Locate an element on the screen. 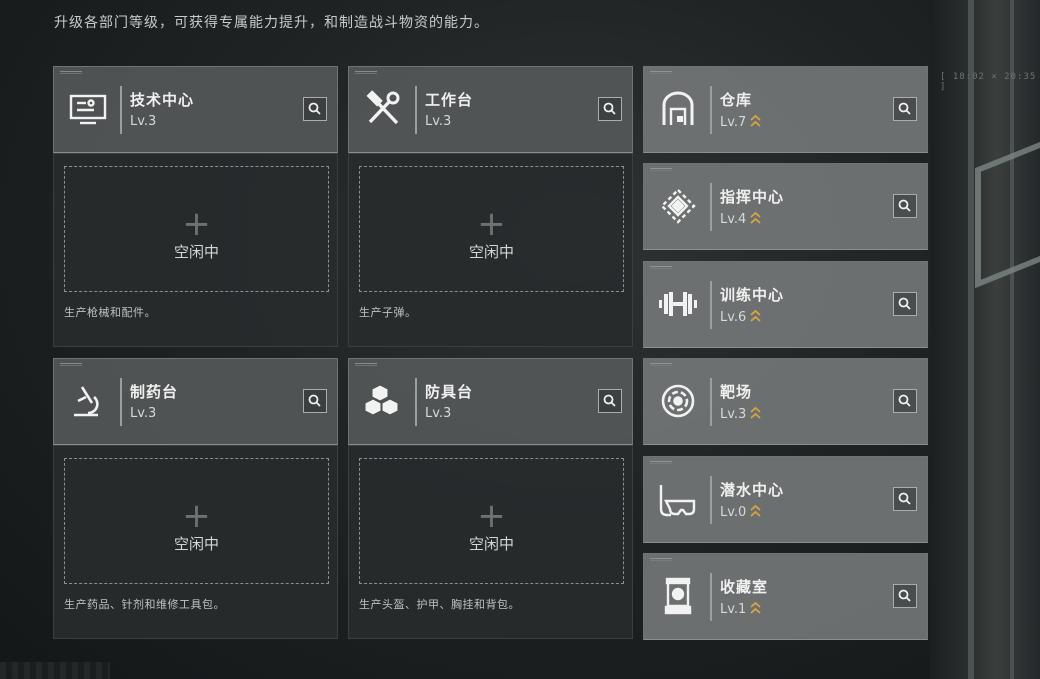 The image size is (1040, 679). workshop-name: 工作台 is located at coordinates (449, 100).